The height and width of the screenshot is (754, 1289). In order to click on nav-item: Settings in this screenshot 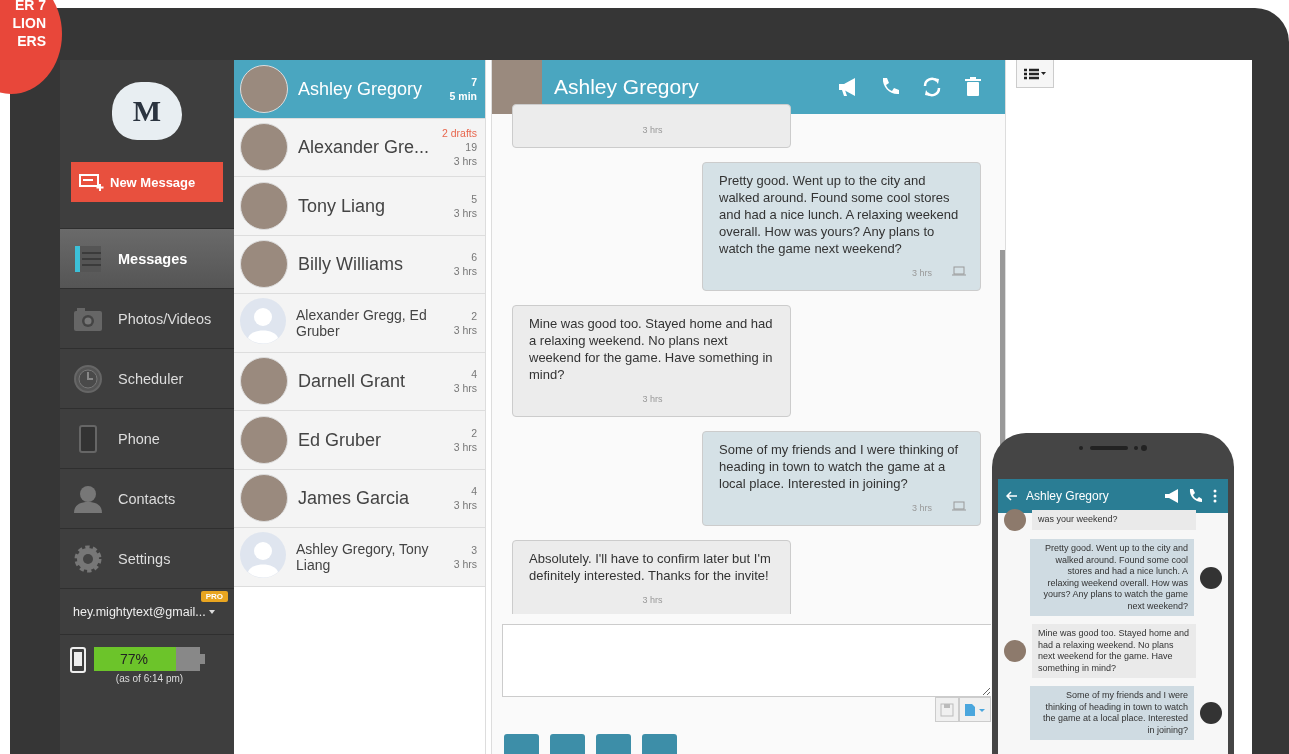, I will do `click(147, 558)`.